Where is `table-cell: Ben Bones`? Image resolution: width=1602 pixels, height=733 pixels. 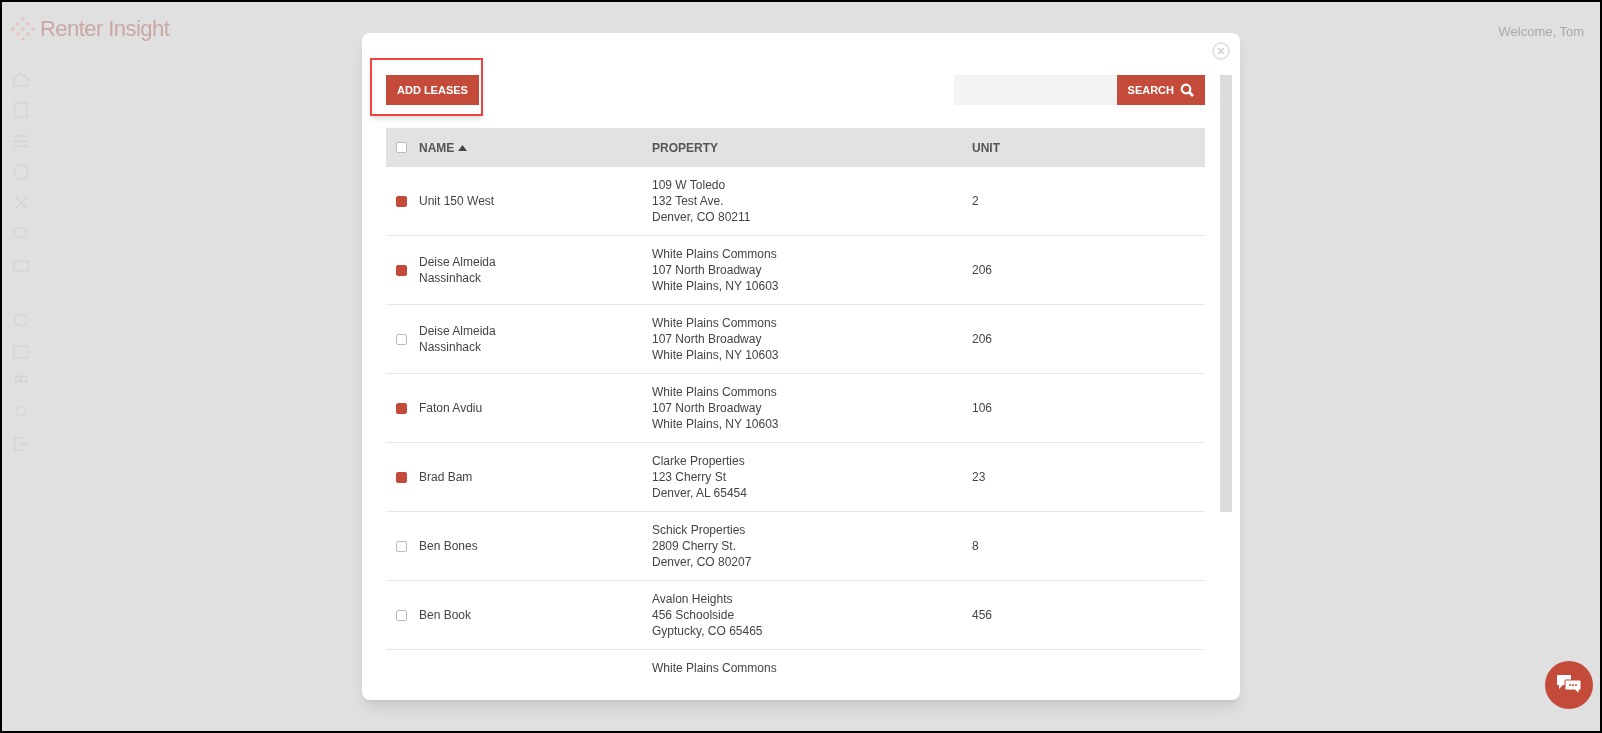 table-cell: Ben Bones is located at coordinates (448, 546).